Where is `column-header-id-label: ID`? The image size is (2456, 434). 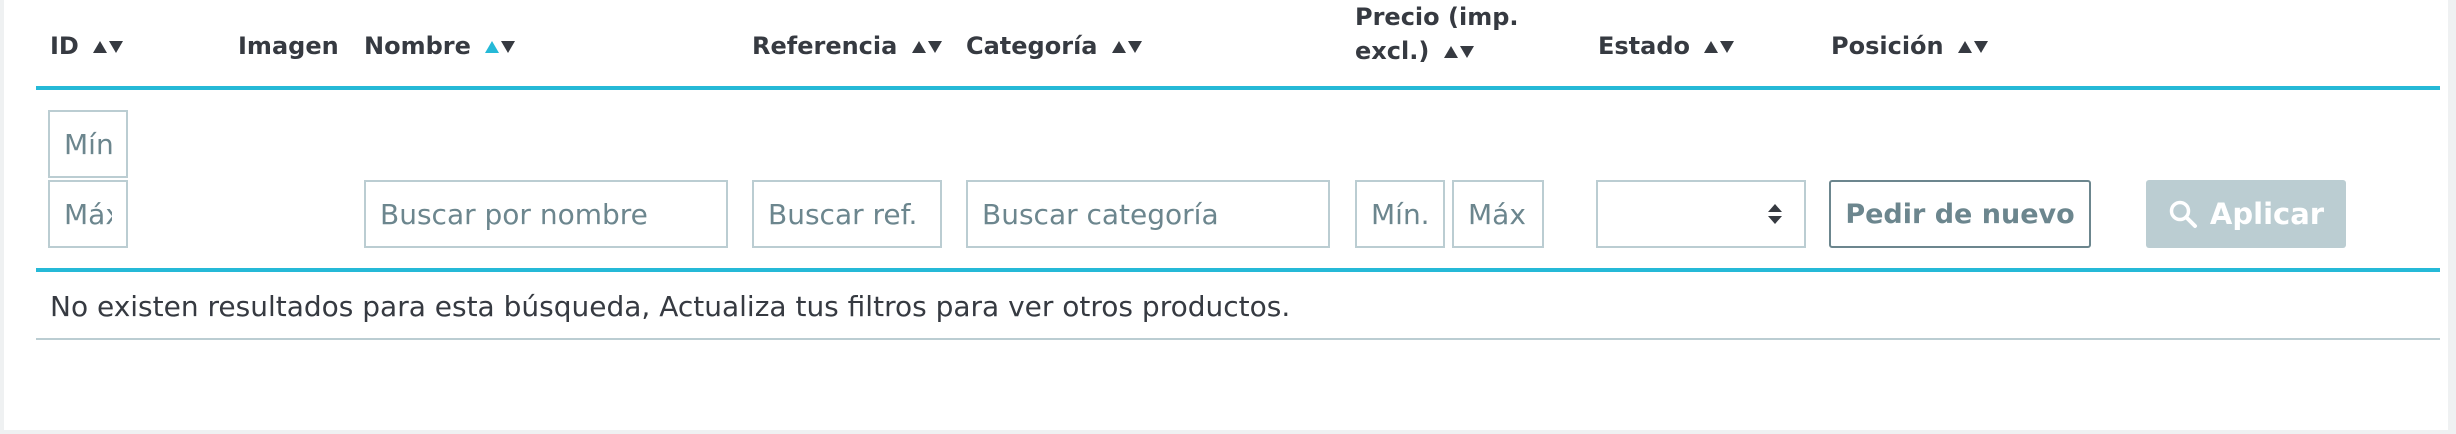
column-header-id-label: ID is located at coordinates (64, 46).